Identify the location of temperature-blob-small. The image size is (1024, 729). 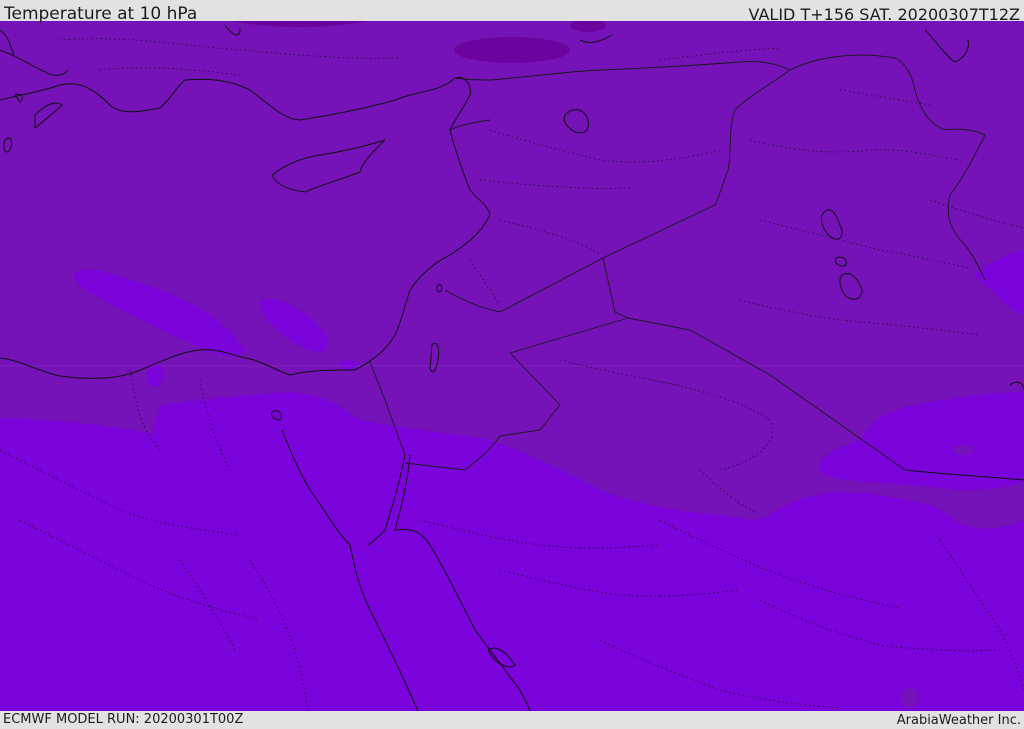
(348, 365).